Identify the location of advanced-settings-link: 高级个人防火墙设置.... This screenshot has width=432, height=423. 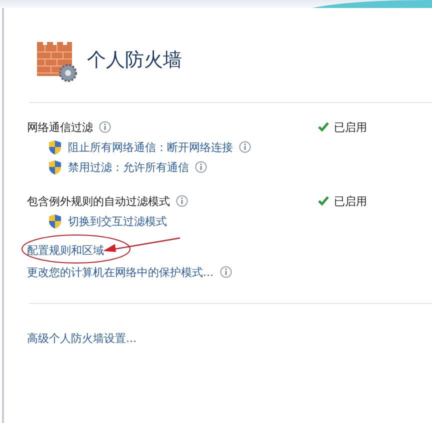
(229, 338).